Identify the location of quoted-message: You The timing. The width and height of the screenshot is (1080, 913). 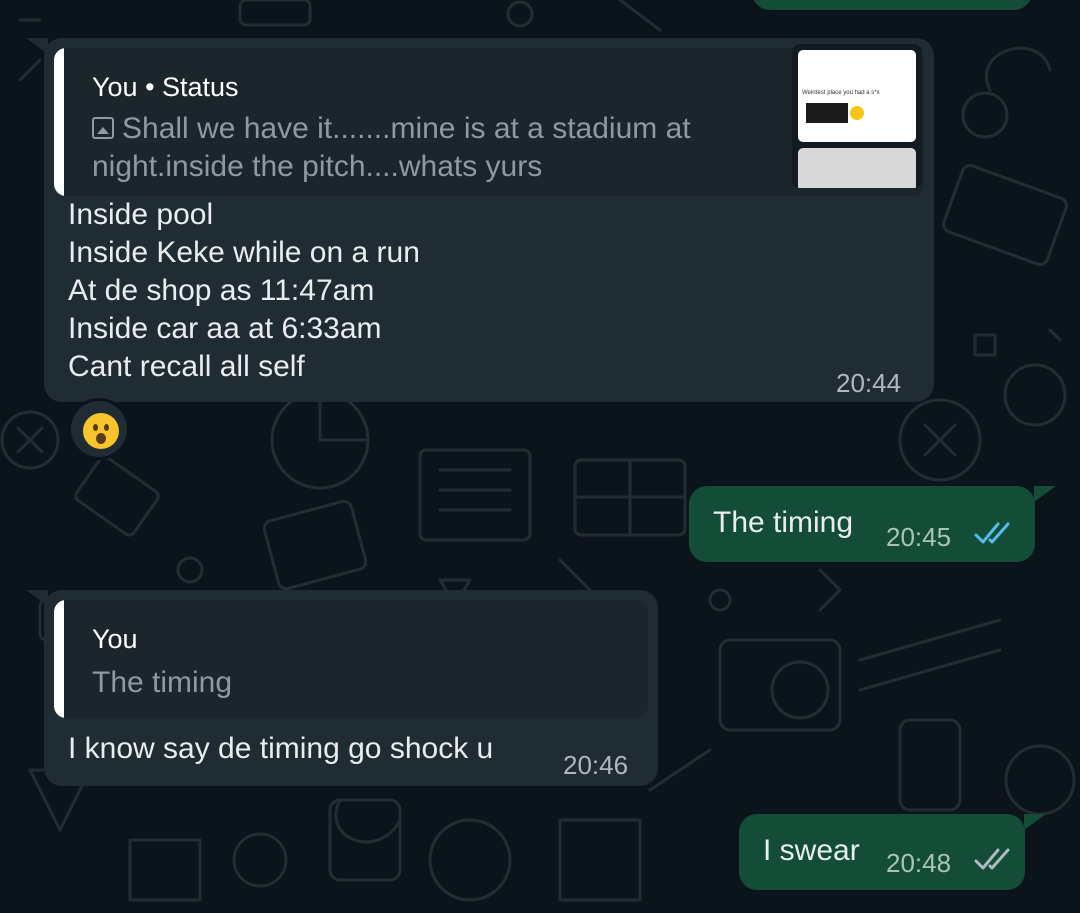
(351, 659).